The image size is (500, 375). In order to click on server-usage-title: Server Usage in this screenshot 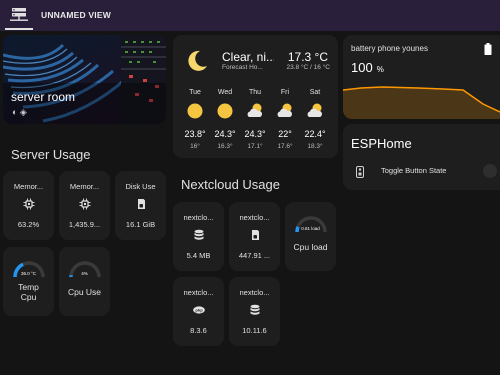, I will do `click(51, 154)`.